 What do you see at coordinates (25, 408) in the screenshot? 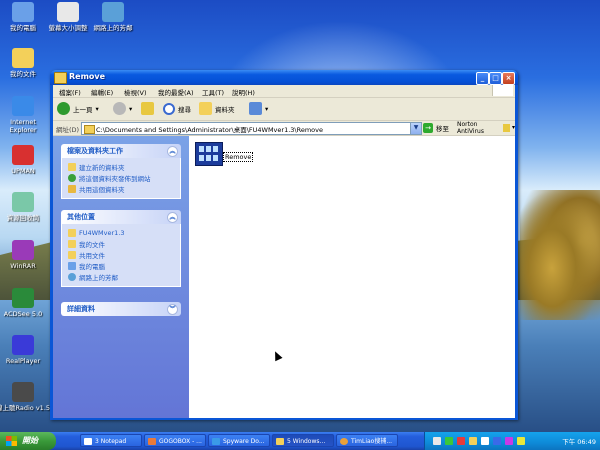
I see `desktop-icon-label: 線上聽Radio v1.5` at bounding box center [25, 408].